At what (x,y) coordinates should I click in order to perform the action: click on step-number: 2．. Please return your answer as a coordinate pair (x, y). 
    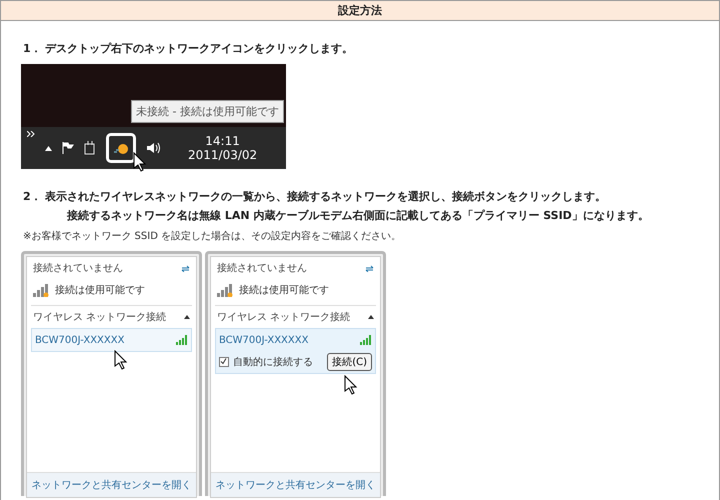
    Looking at the image, I should click on (33, 197).